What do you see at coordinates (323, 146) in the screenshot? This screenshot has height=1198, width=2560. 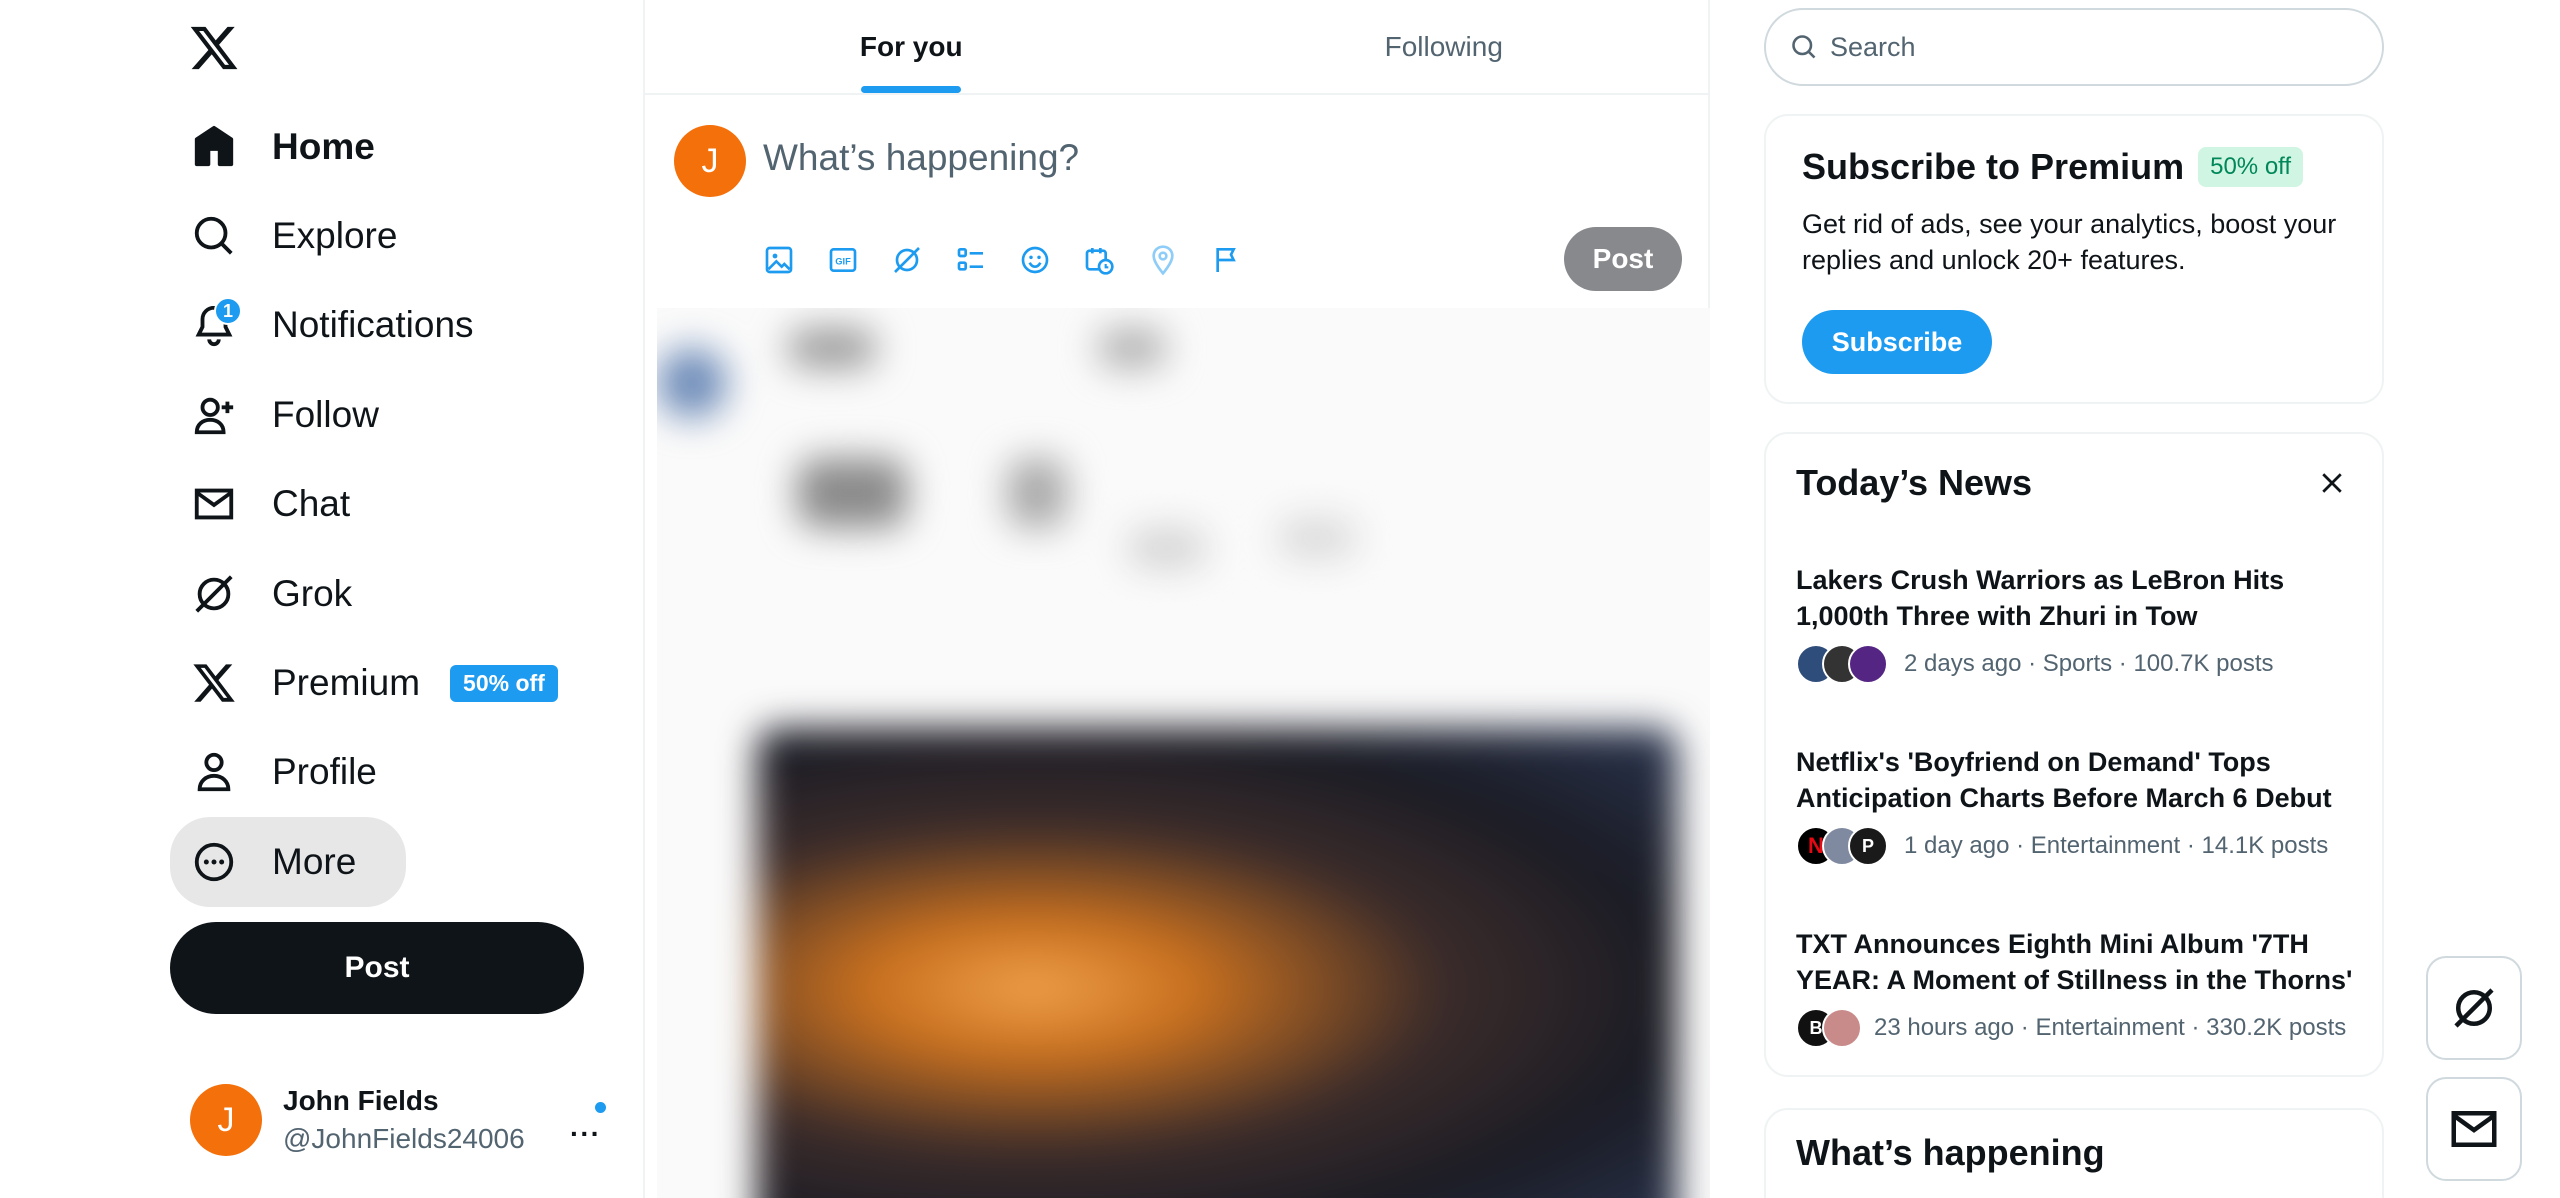 I see `nav-label-home: Home` at bounding box center [323, 146].